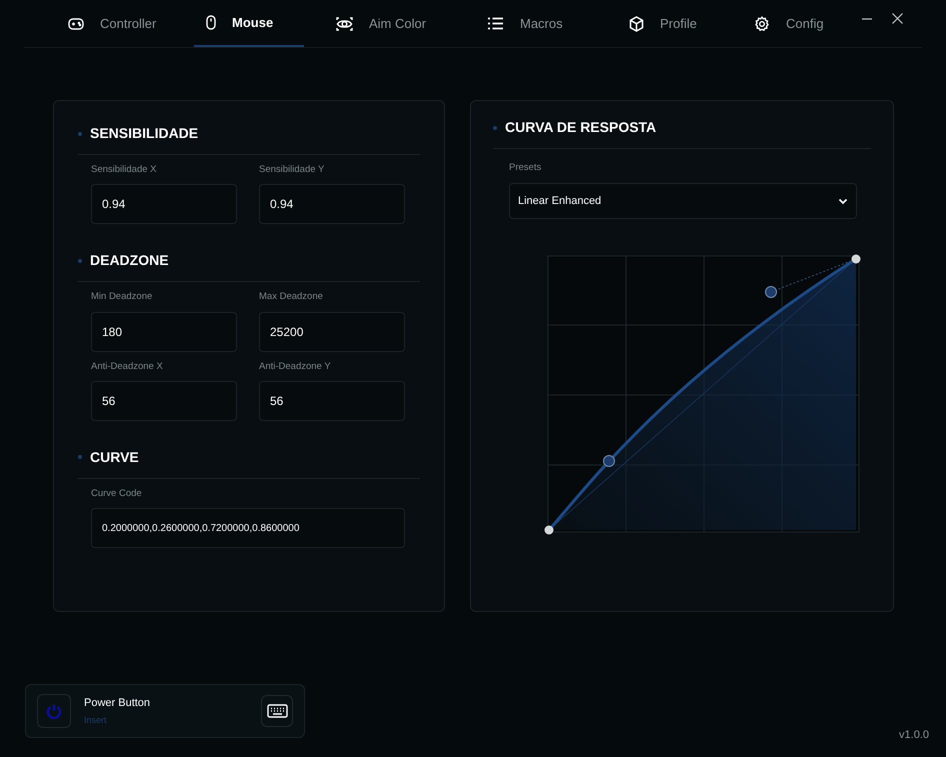  What do you see at coordinates (295, 367) in the screenshot?
I see `field-label: Anti-Deadzone Y` at bounding box center [295, 367].